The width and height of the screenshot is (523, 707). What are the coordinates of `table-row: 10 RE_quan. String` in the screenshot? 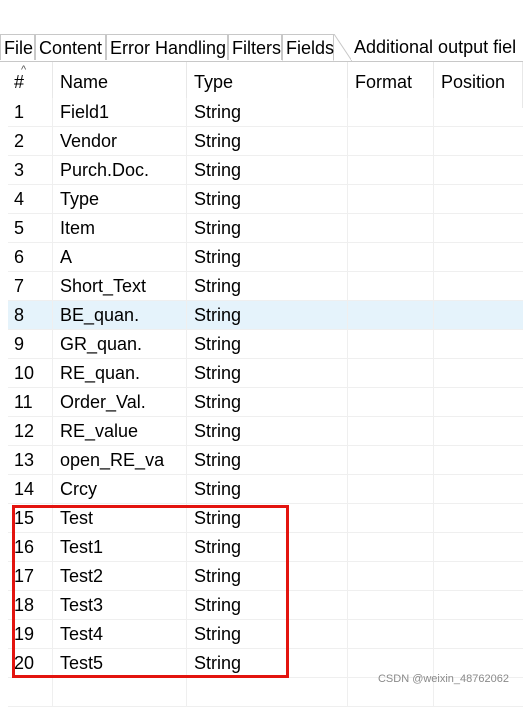 It's located at (265, 373).